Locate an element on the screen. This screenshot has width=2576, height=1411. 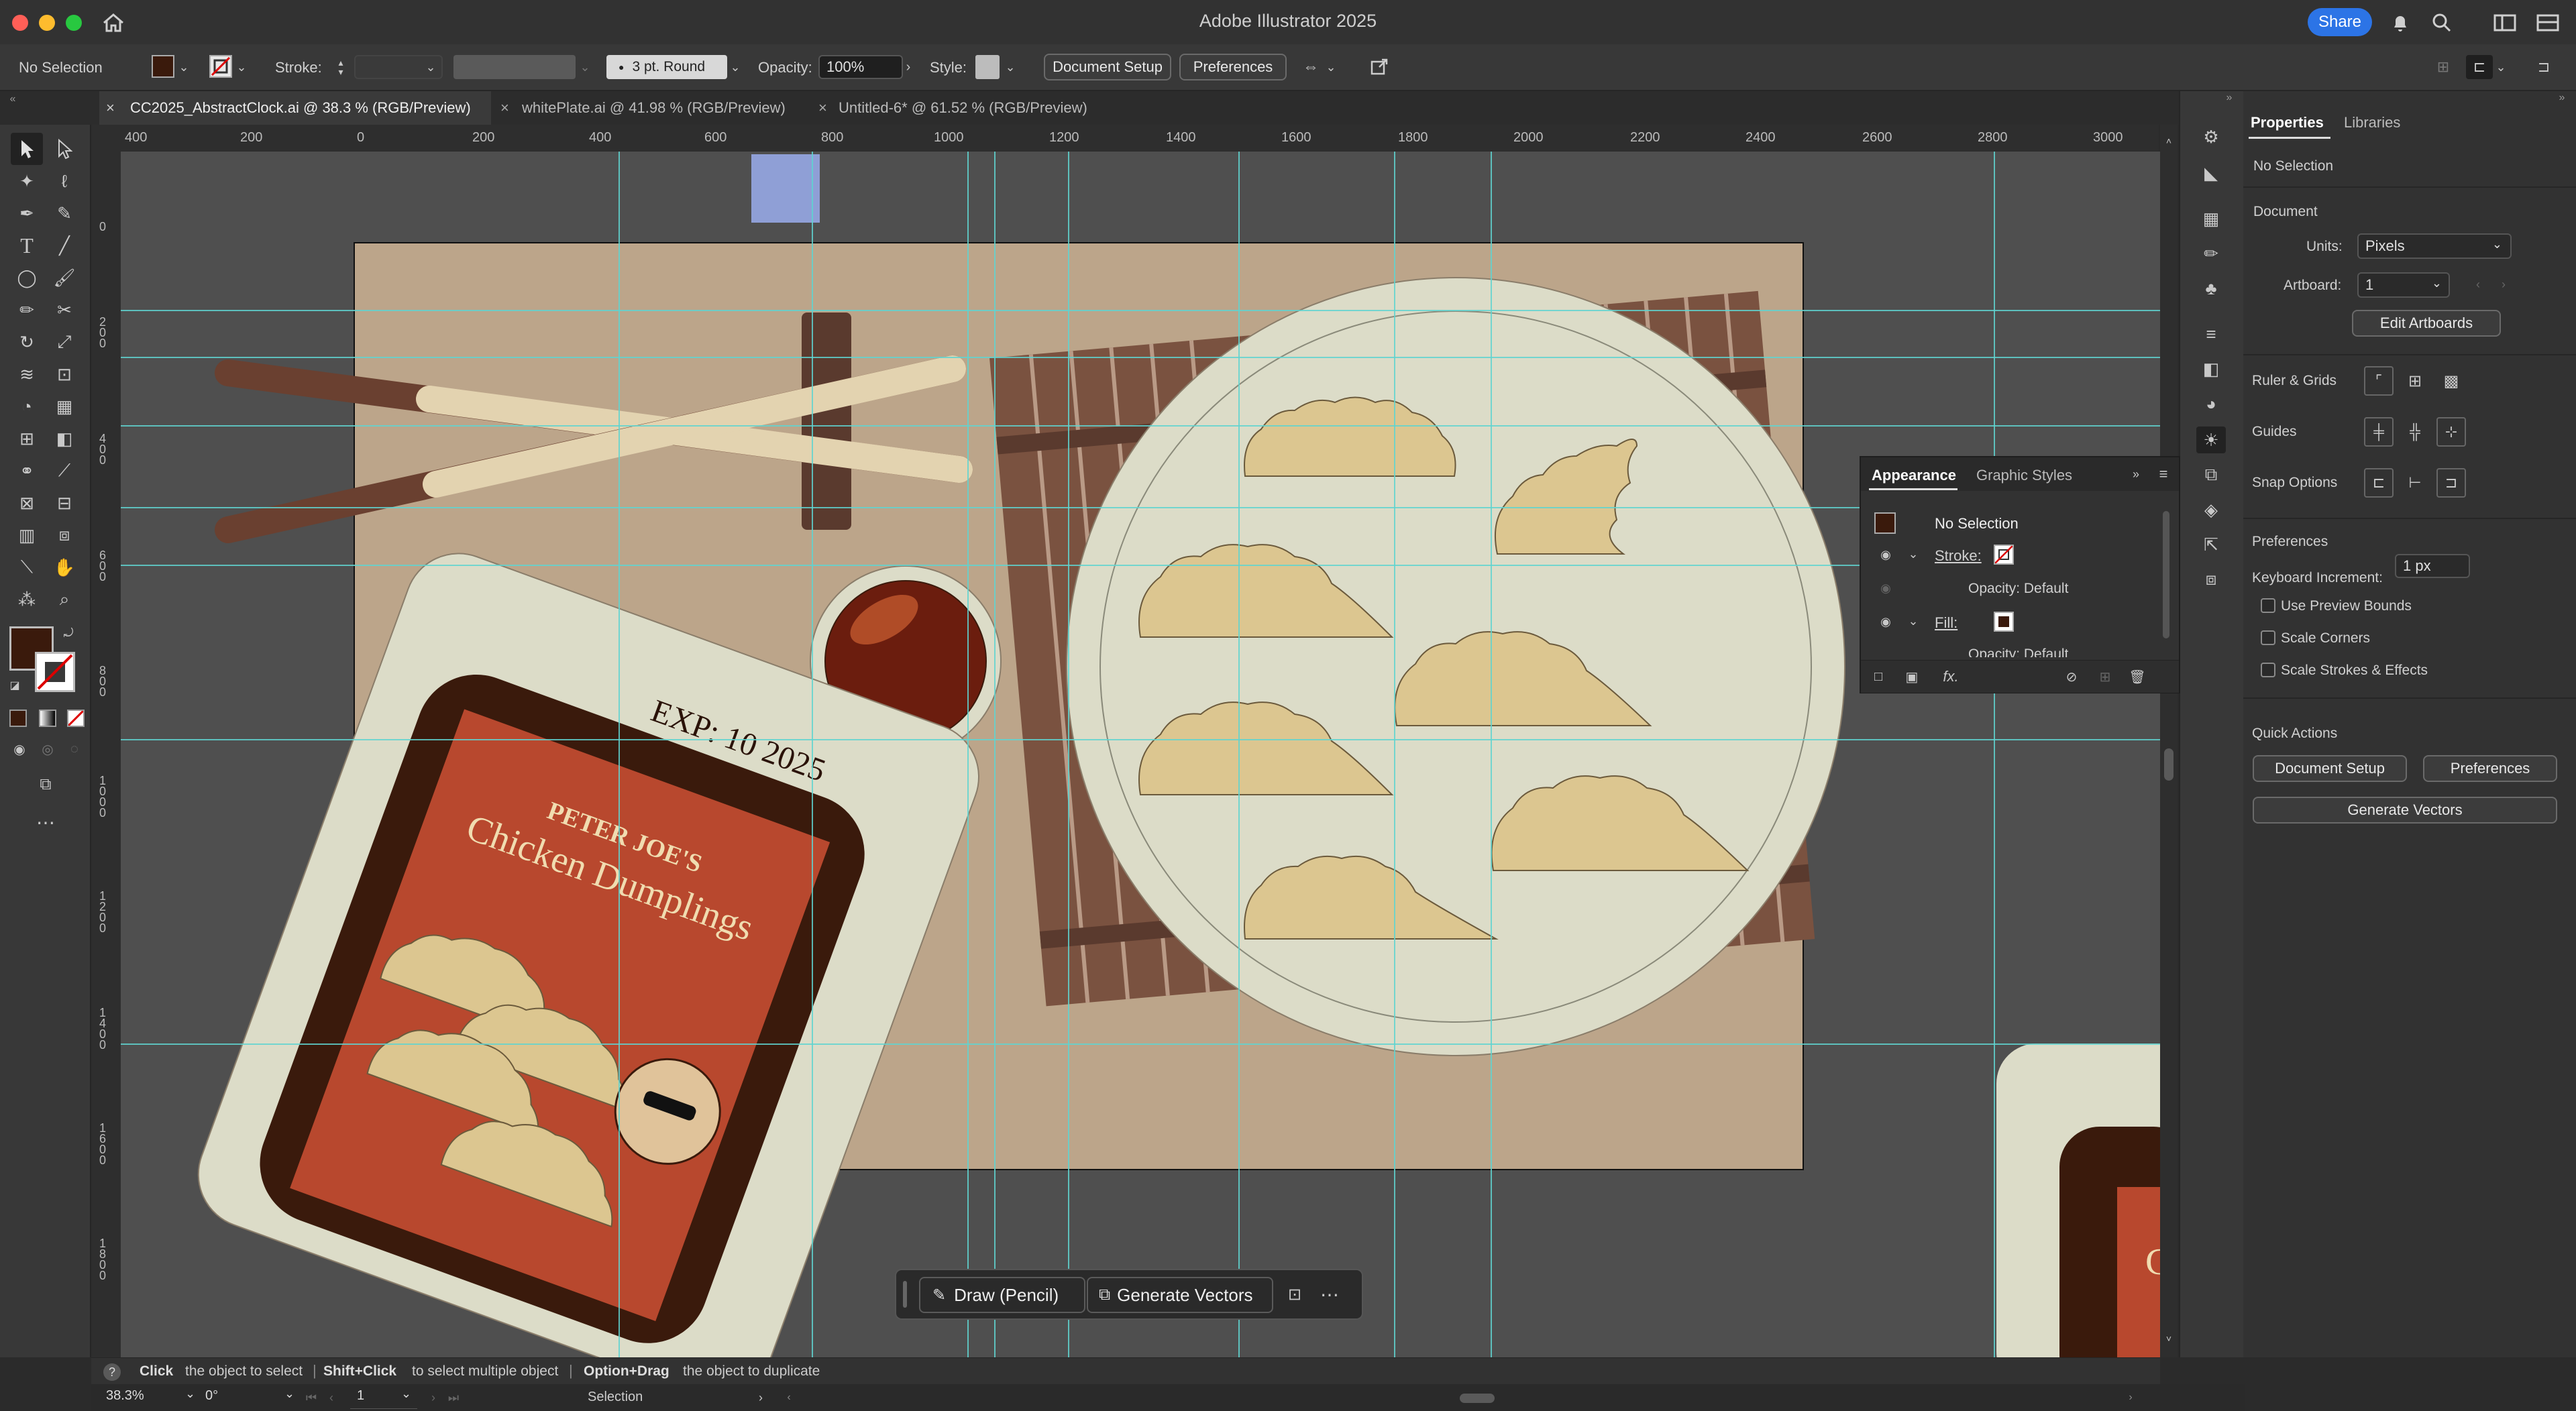
artboards-panel-icon: ⧉ is located at coordinates (2211, 474).